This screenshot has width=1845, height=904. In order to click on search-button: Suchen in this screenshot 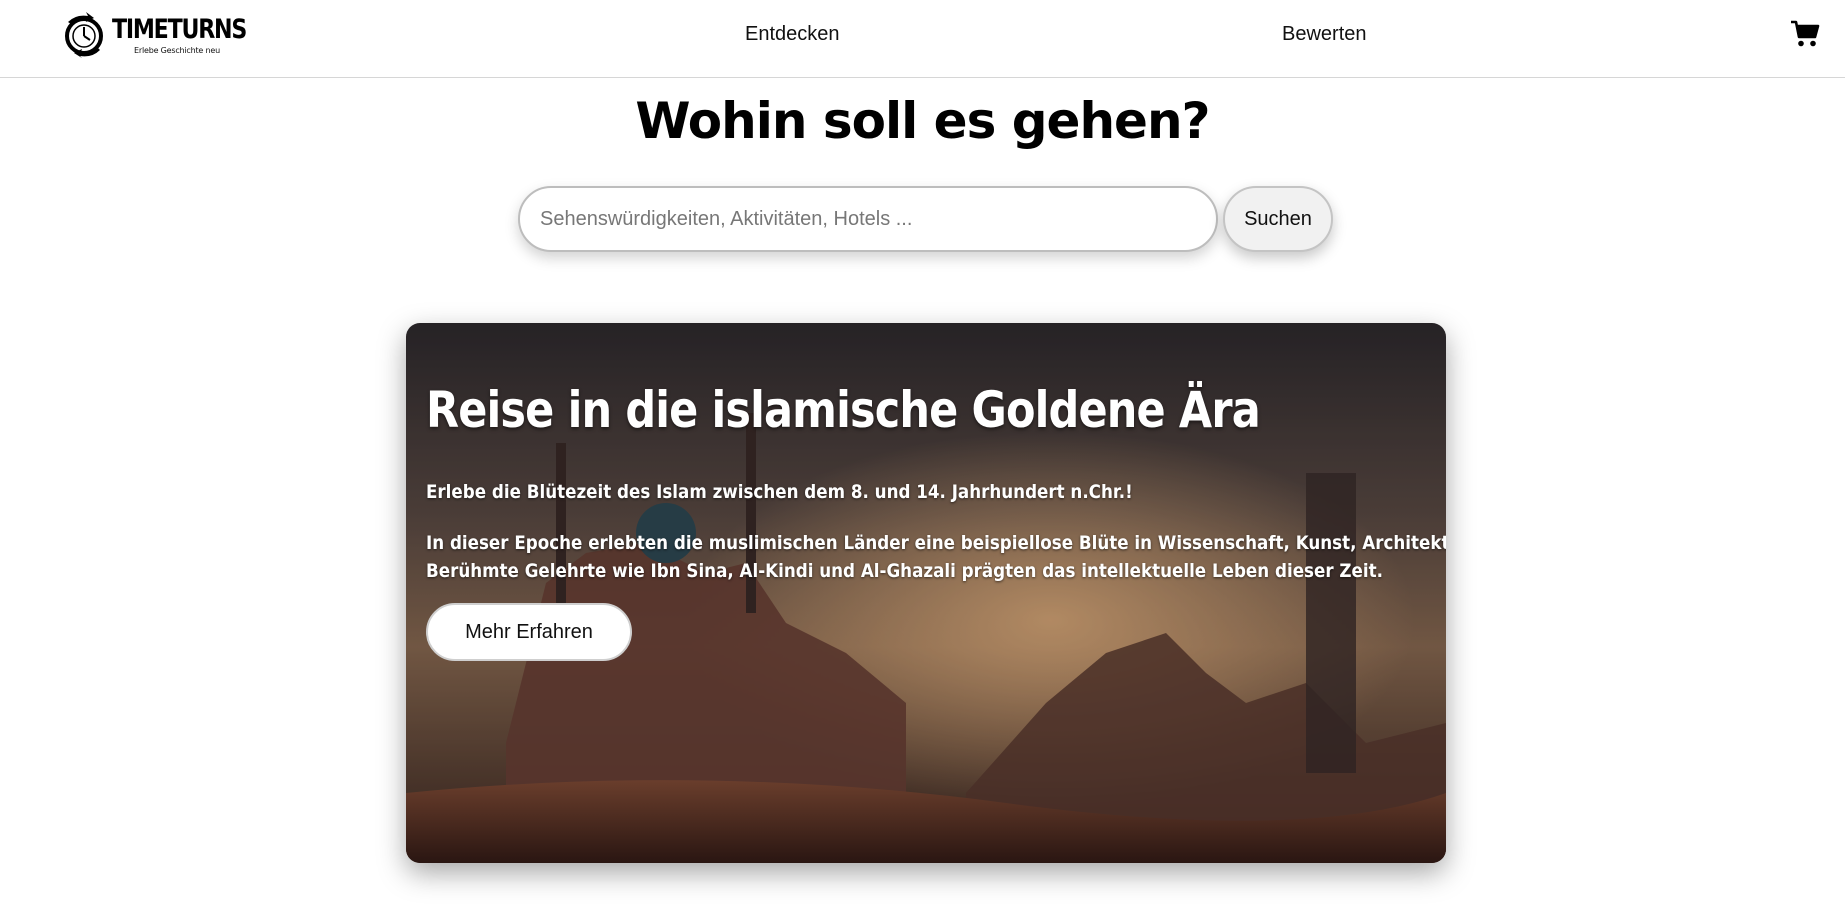, I will do `click(1278, 219)`.